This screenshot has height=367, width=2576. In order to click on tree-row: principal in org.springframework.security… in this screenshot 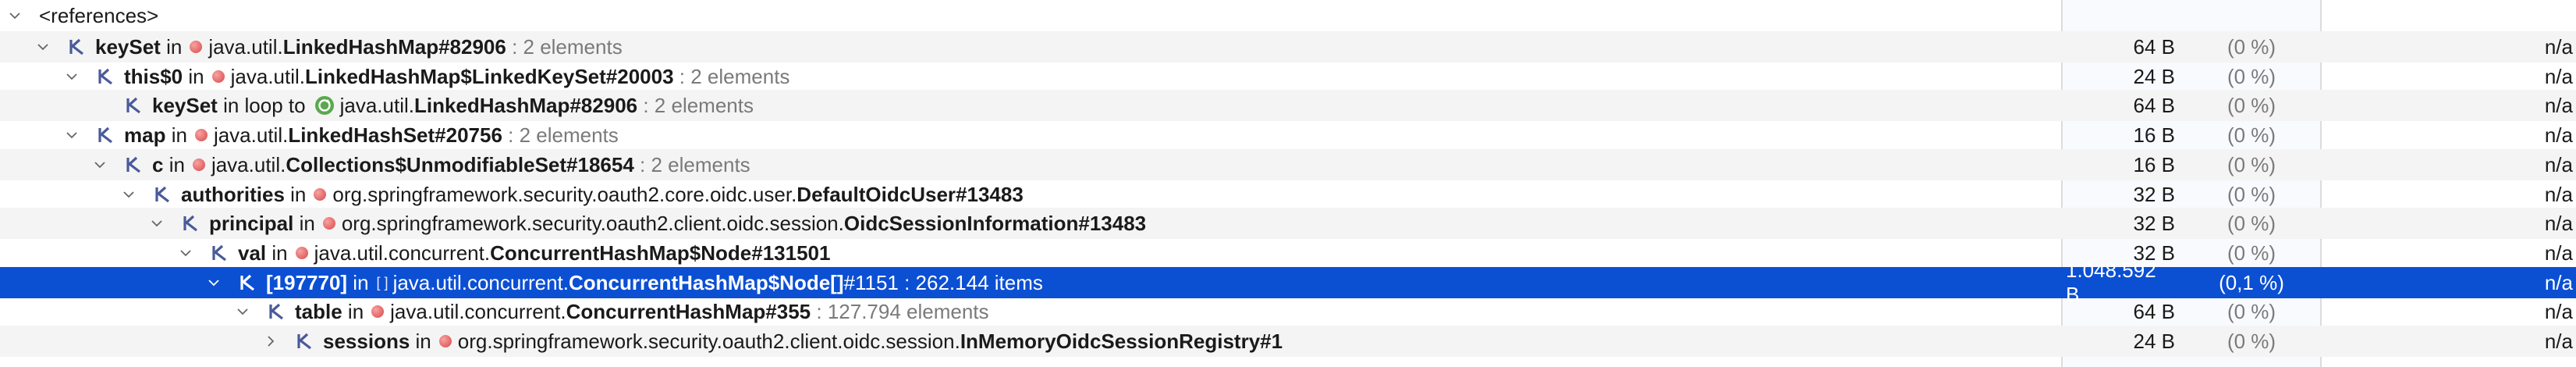, I will do `click(1288, 223)`.